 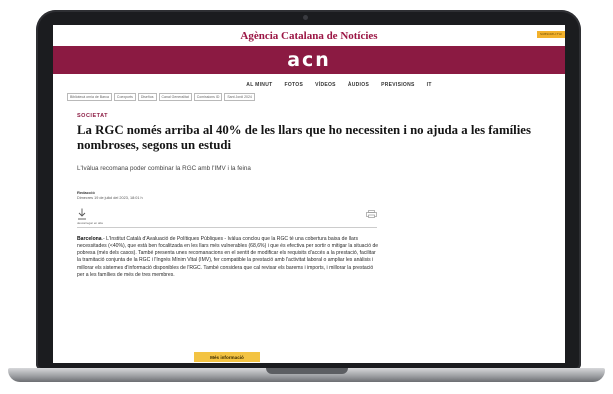 I want to click on print-icon, so click(x=371, y=214).